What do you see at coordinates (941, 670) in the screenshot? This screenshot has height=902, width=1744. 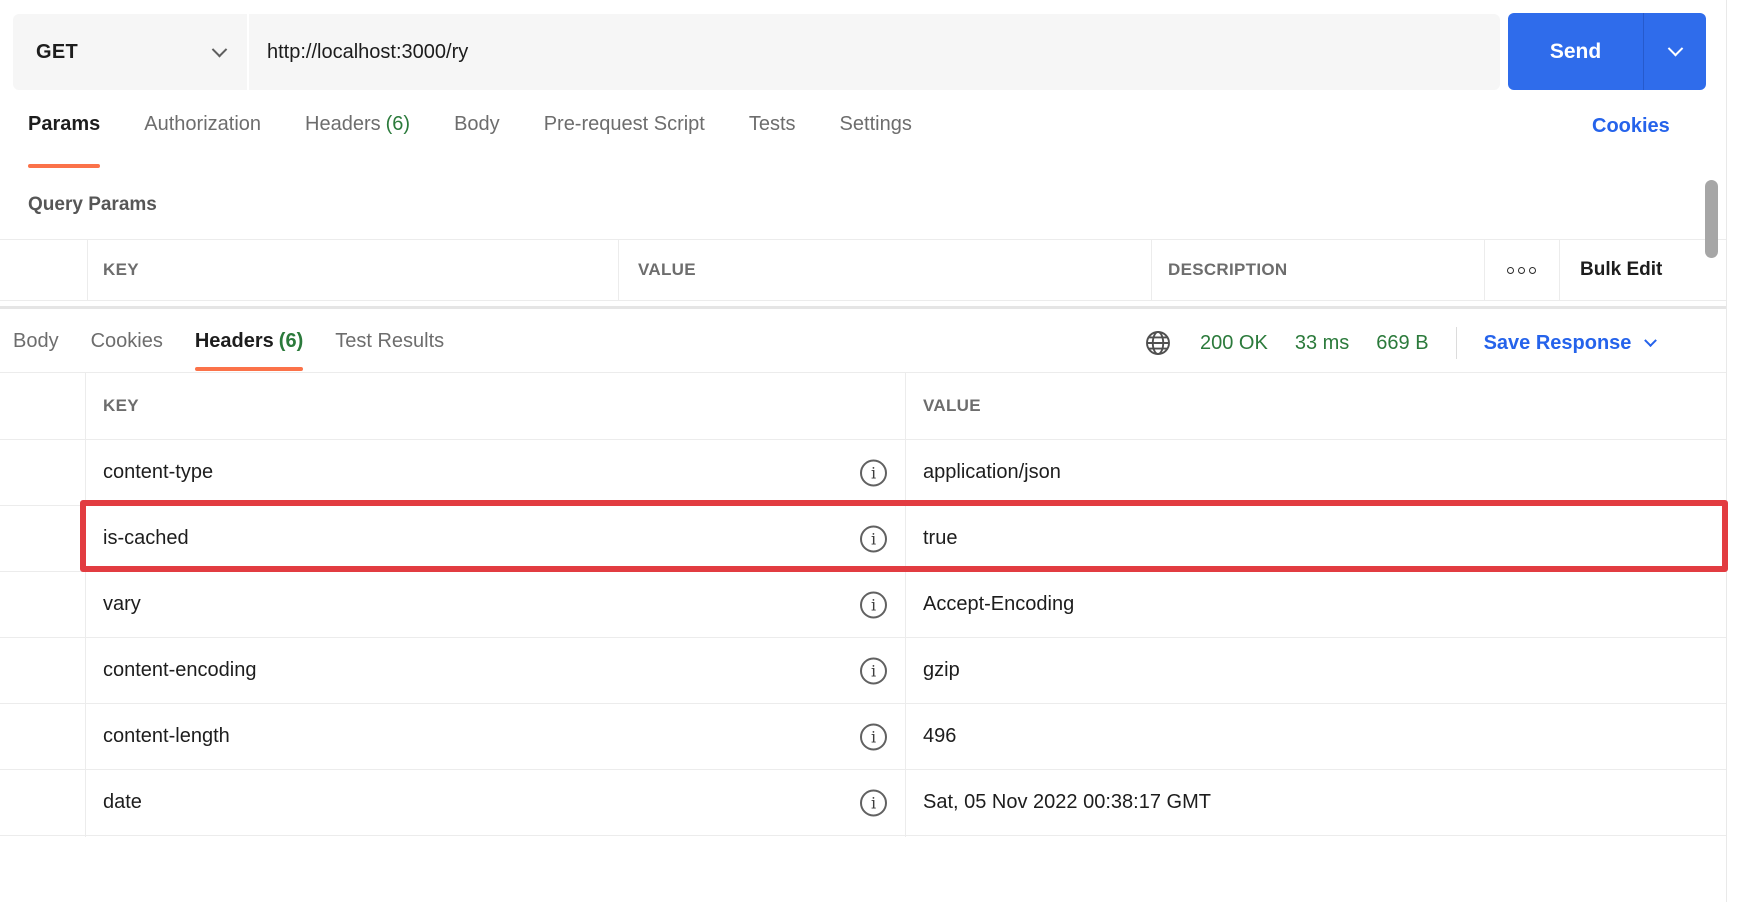 I see `header-value-cell: gzip` at bounding box center [941, 670].